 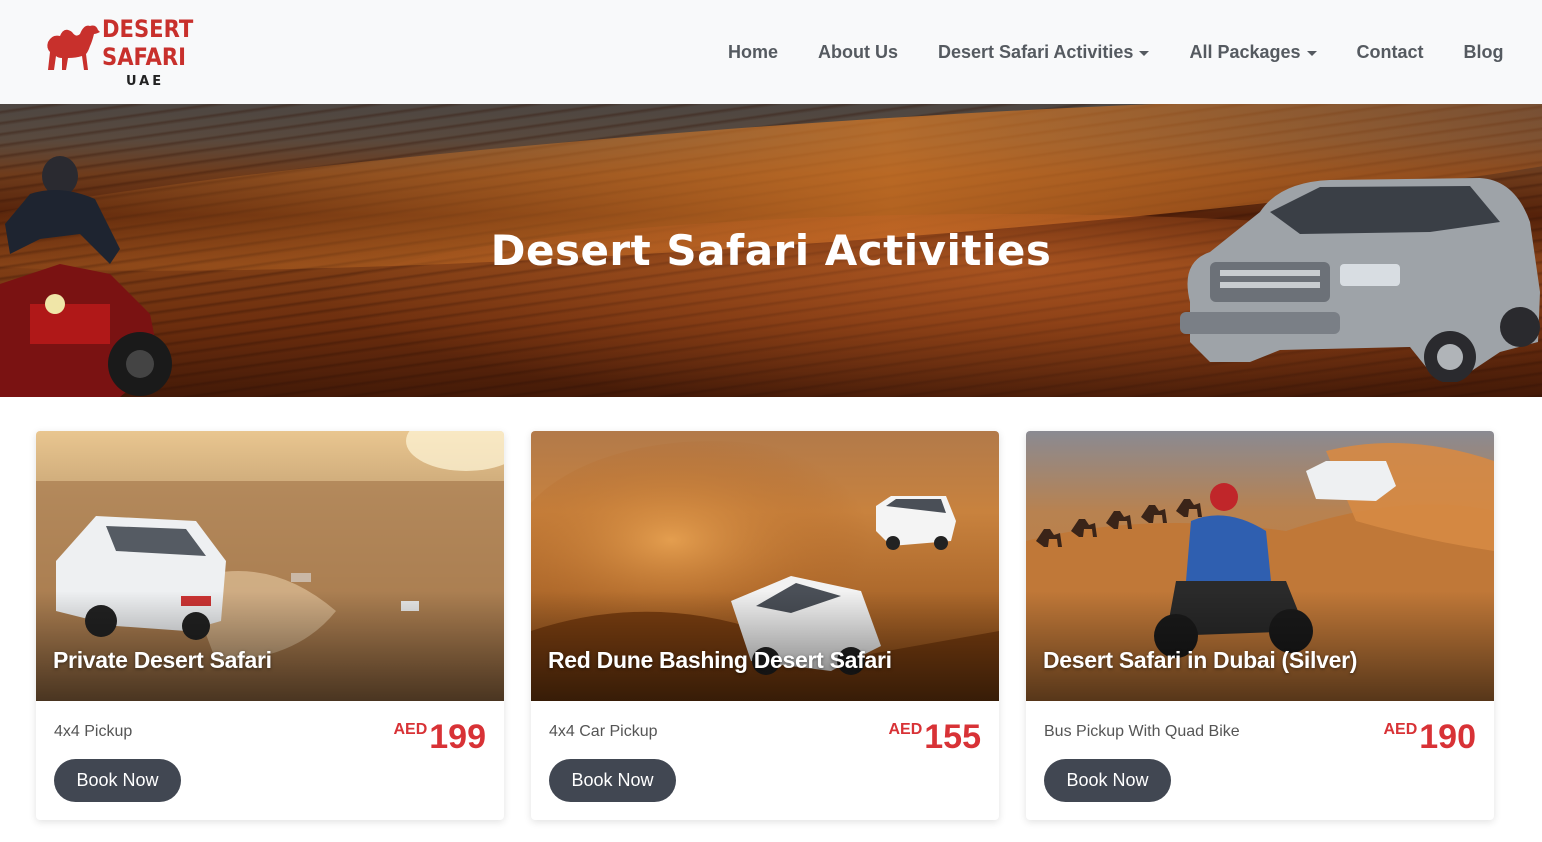 I want to click on brand-line-1: DESERT, so click(x=148, y=29).